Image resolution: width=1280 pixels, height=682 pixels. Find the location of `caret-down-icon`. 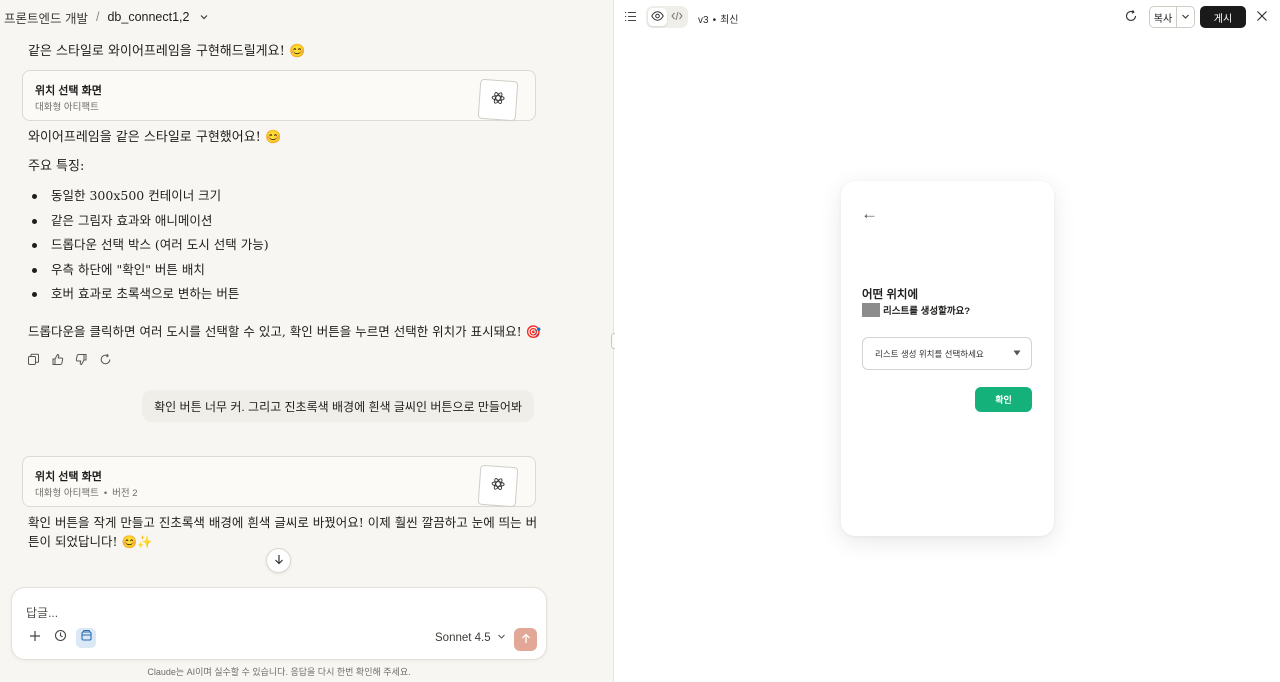

caret-down-icon is located at coordinates (1017, 353).